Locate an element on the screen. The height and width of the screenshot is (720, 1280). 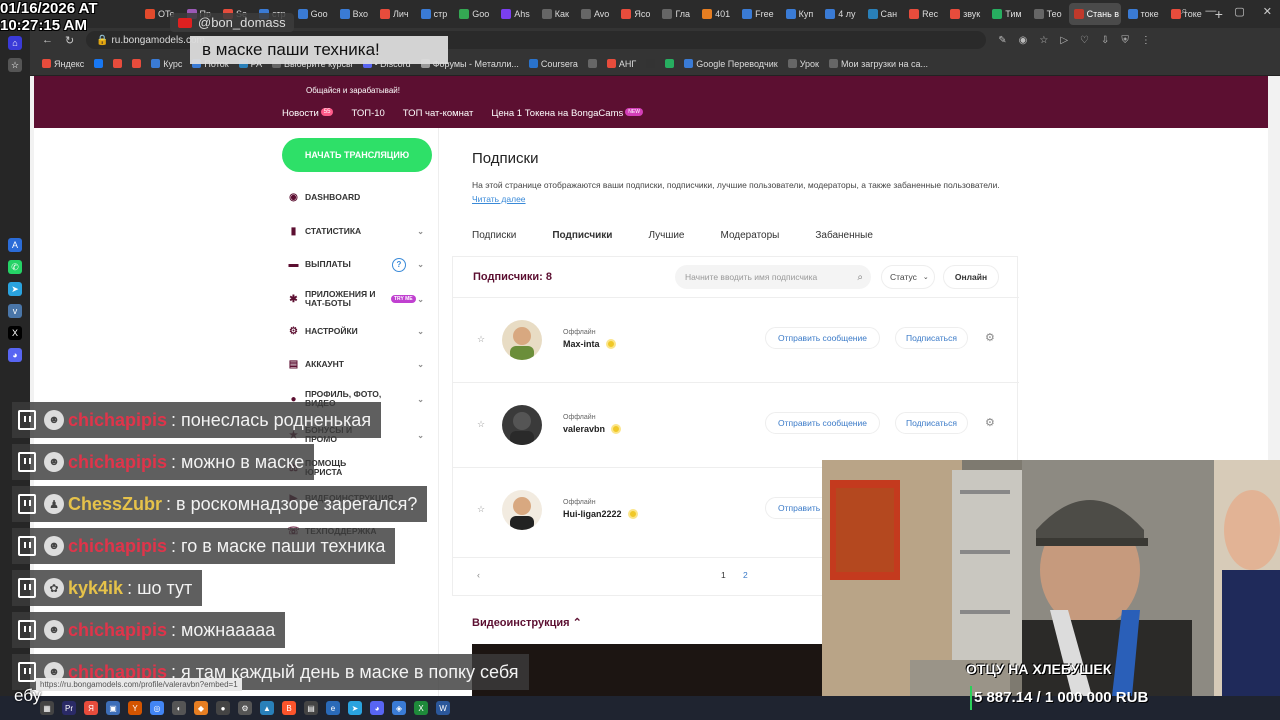
download-icon: ⇩ is located at coordinates (1105, 40).